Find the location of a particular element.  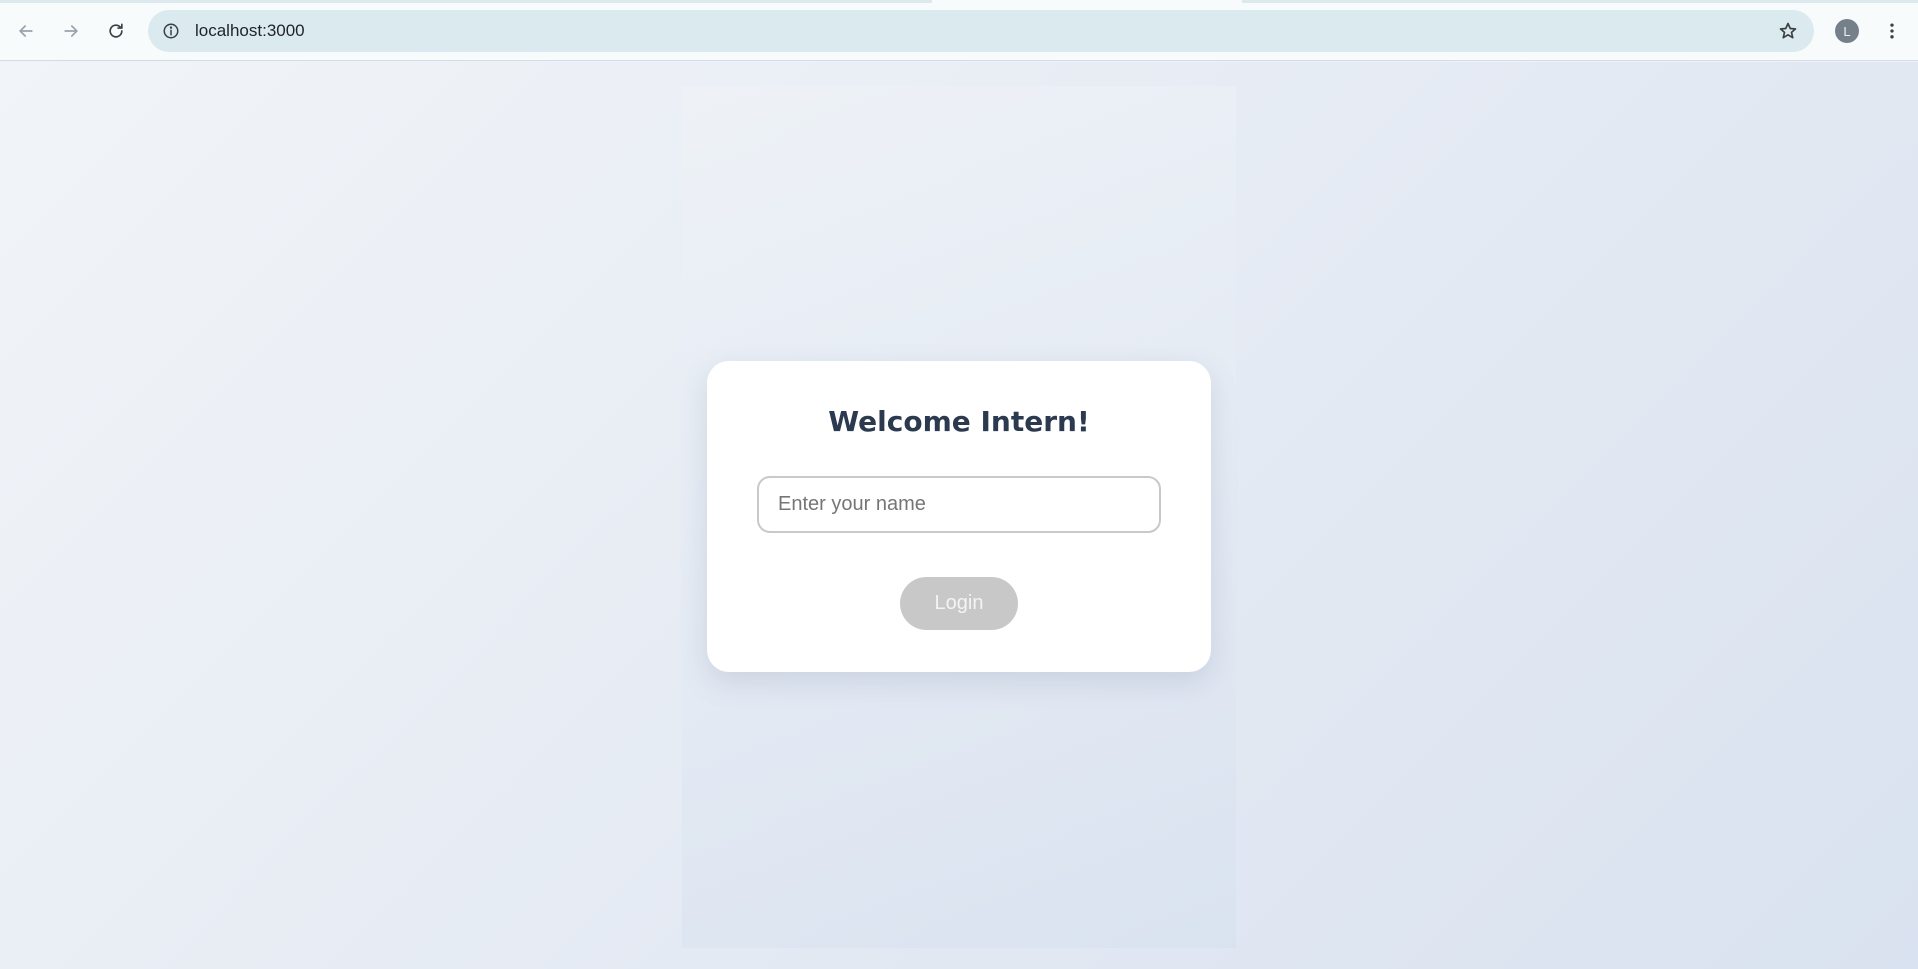

info-icon is located at coordinates (171, 31).